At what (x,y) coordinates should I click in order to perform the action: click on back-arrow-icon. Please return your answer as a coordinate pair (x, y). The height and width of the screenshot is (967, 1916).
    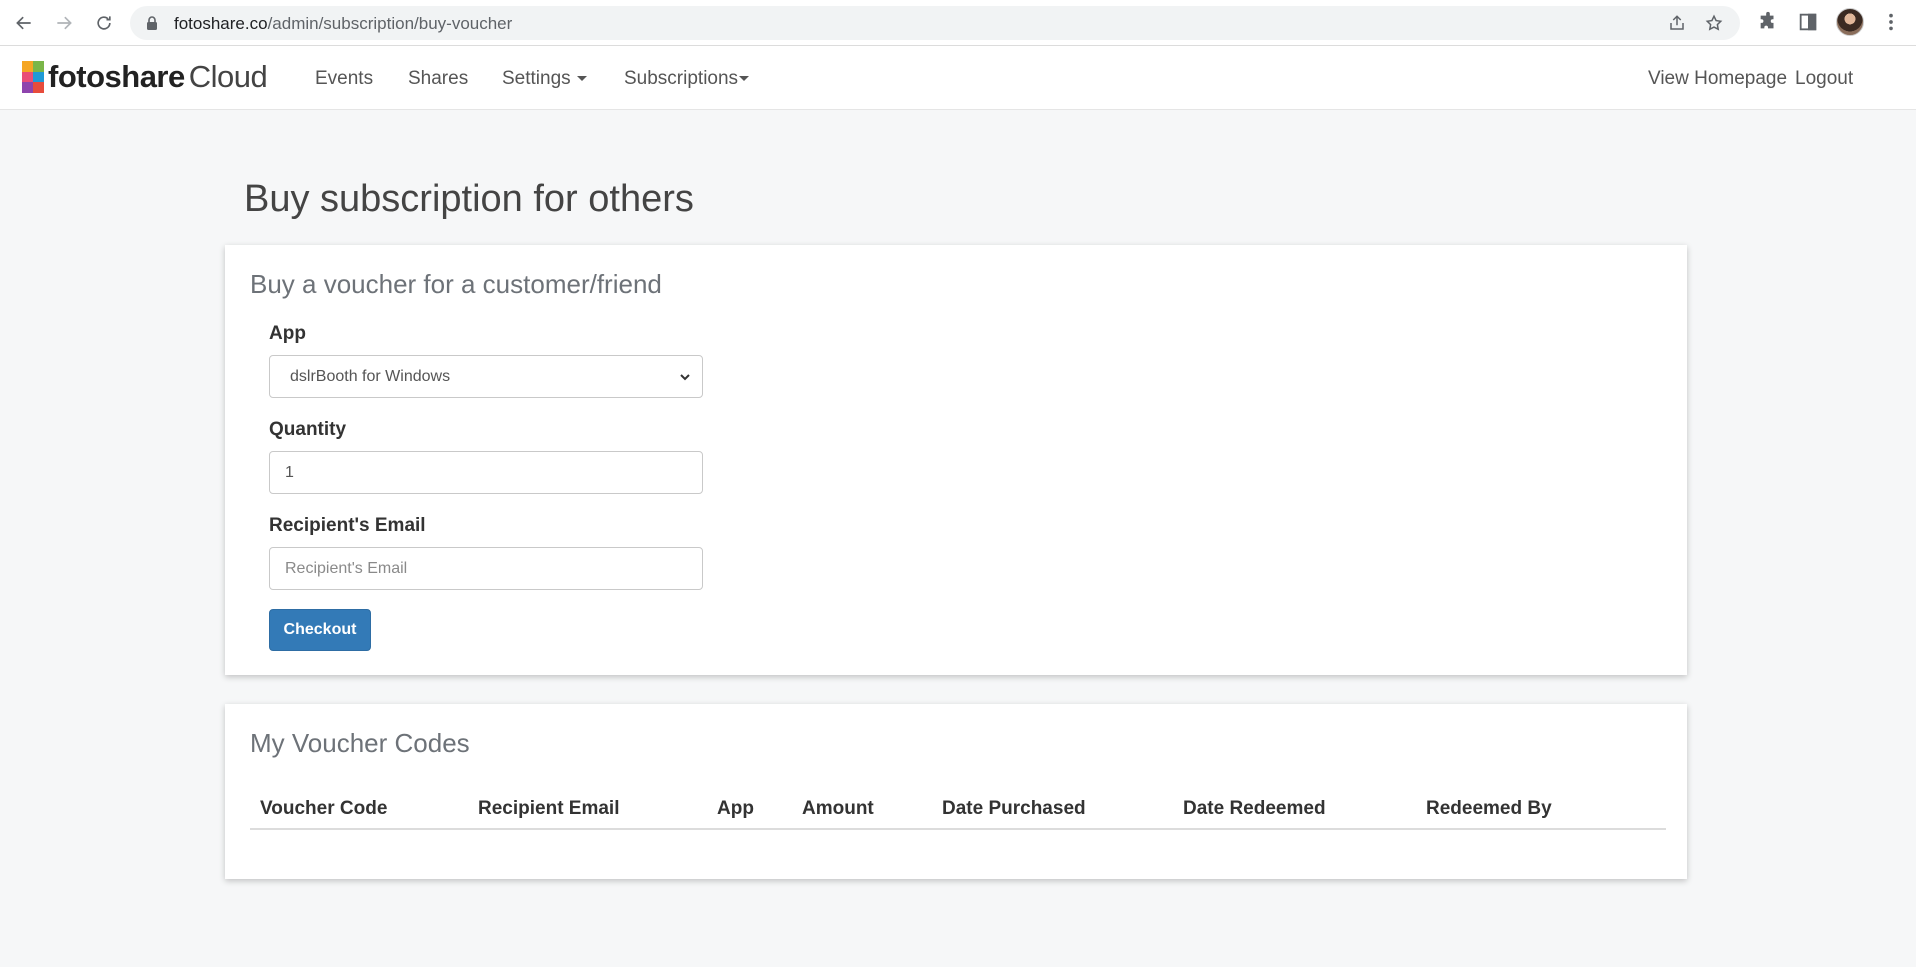
    Looking at the image, I should click on (24, 23).